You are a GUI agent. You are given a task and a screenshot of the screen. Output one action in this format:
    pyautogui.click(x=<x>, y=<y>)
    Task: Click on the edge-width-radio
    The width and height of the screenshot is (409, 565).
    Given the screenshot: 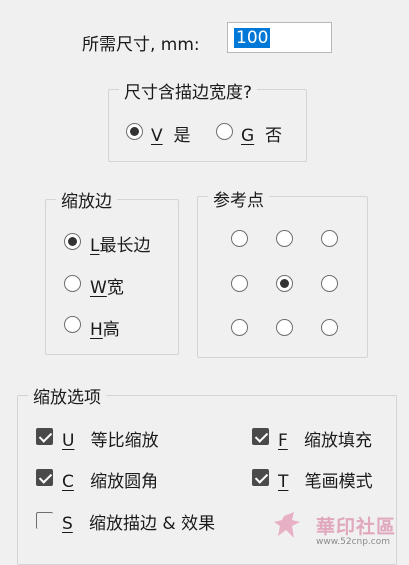 What is the action you would take?
    pyautogui.click(x=72, y=283)
    